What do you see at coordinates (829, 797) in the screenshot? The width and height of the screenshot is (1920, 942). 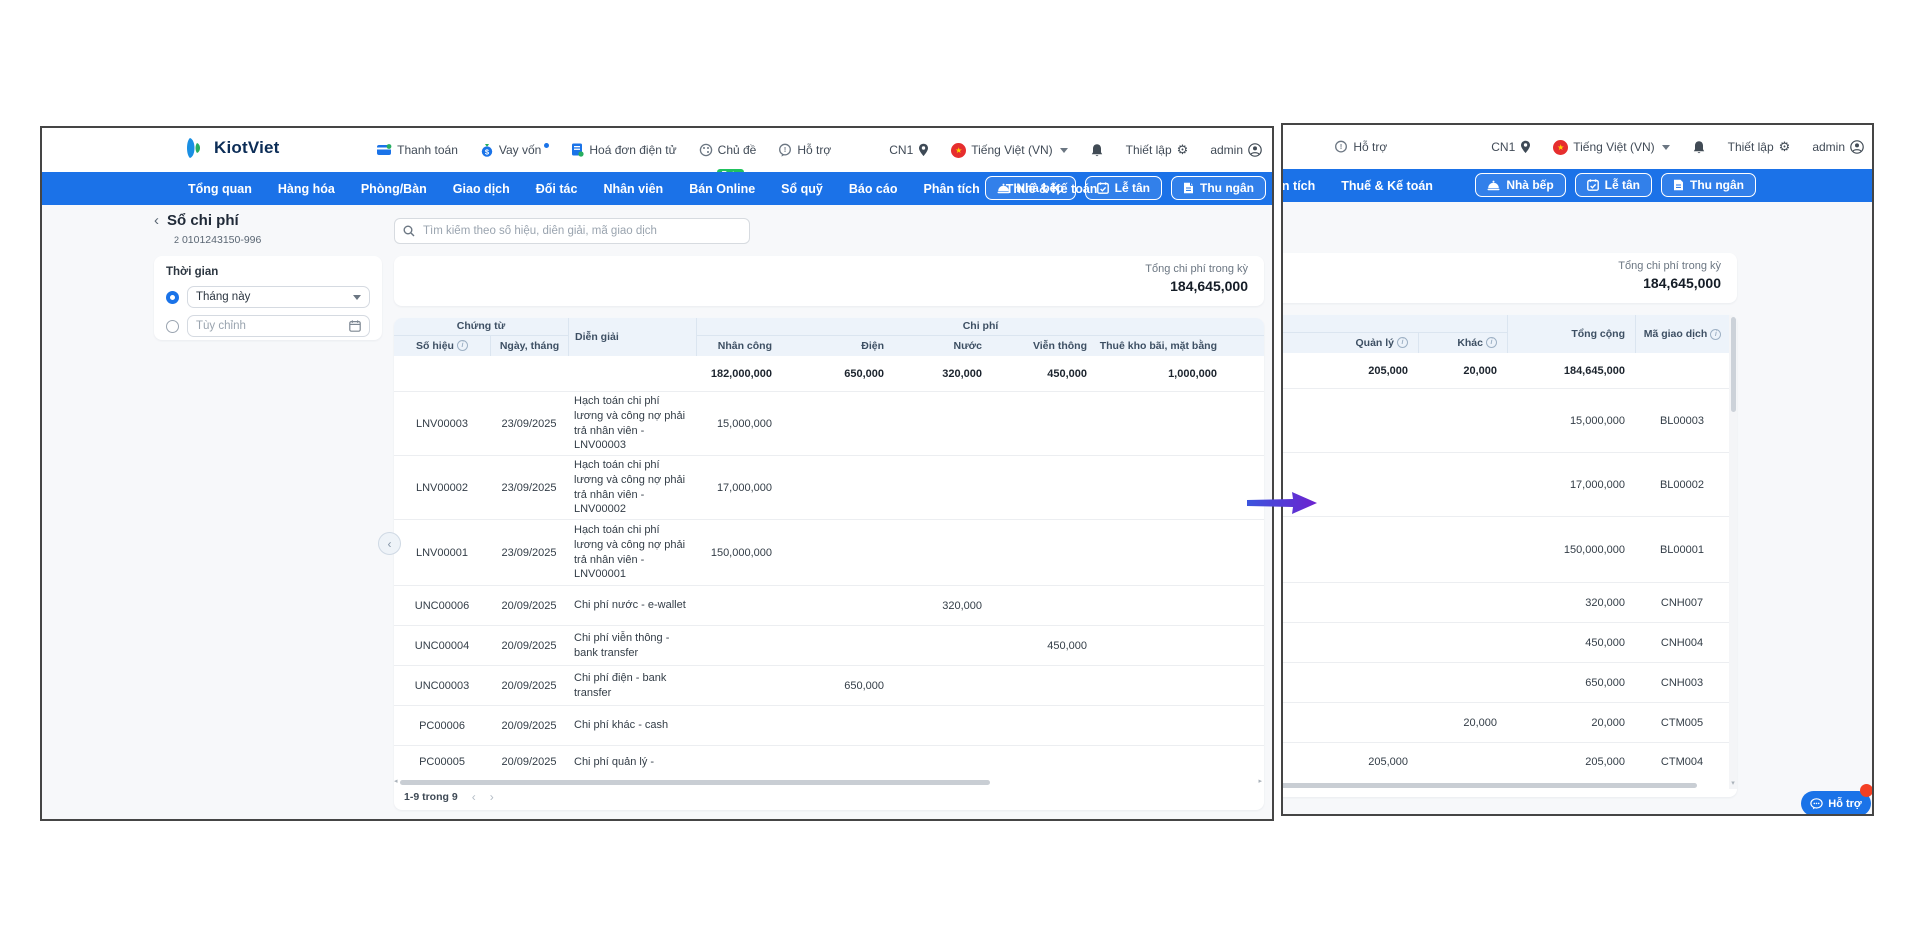 I see `pagination: 1-9 trong 9 ‹ ›` at bounding box center [829, 797].